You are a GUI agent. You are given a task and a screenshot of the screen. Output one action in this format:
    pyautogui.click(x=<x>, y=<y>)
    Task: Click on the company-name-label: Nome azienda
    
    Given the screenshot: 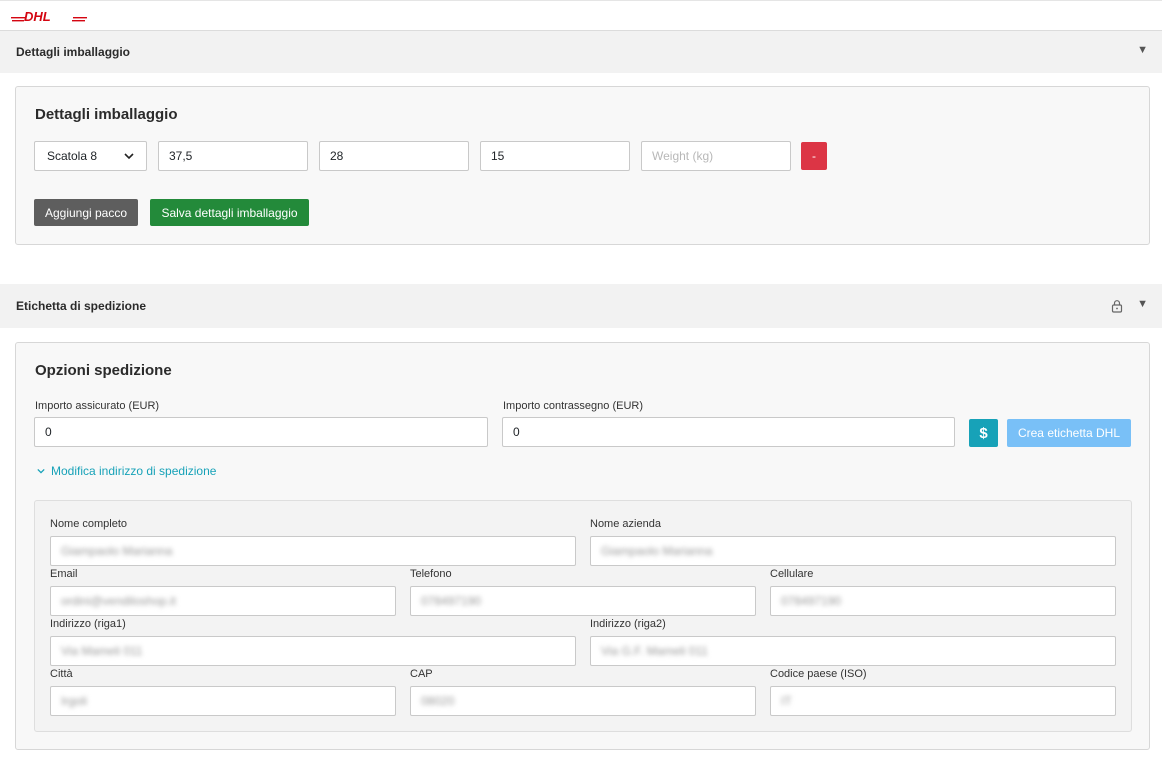 What is the action you would take?
    pyautogui.click(x=625, y=524)
    